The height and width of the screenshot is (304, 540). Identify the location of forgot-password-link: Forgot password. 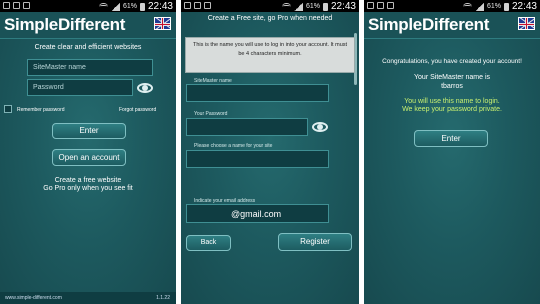
(137, 110).